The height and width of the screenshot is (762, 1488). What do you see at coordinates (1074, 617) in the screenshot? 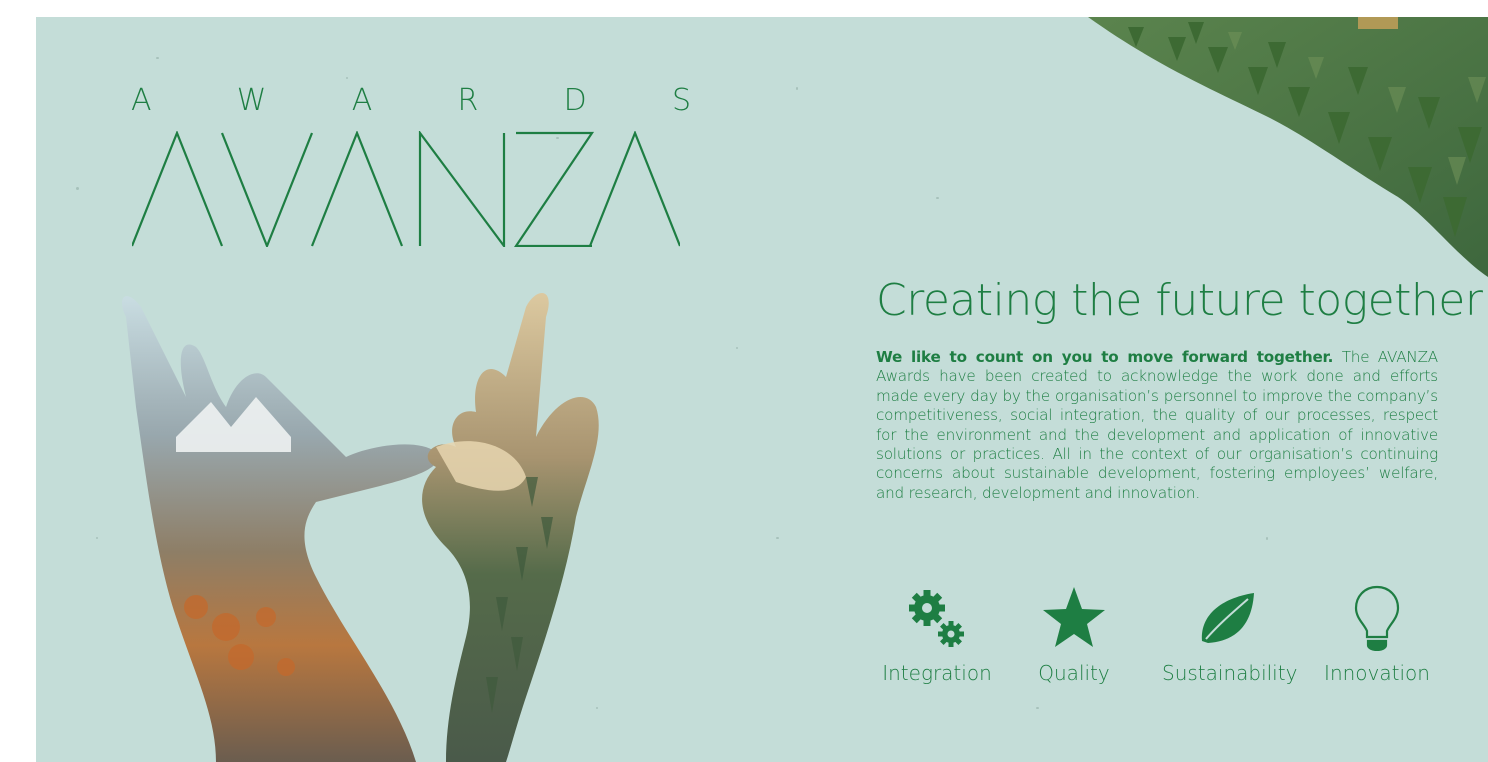
I see `star-icon` at bounding box center [1074, 617].